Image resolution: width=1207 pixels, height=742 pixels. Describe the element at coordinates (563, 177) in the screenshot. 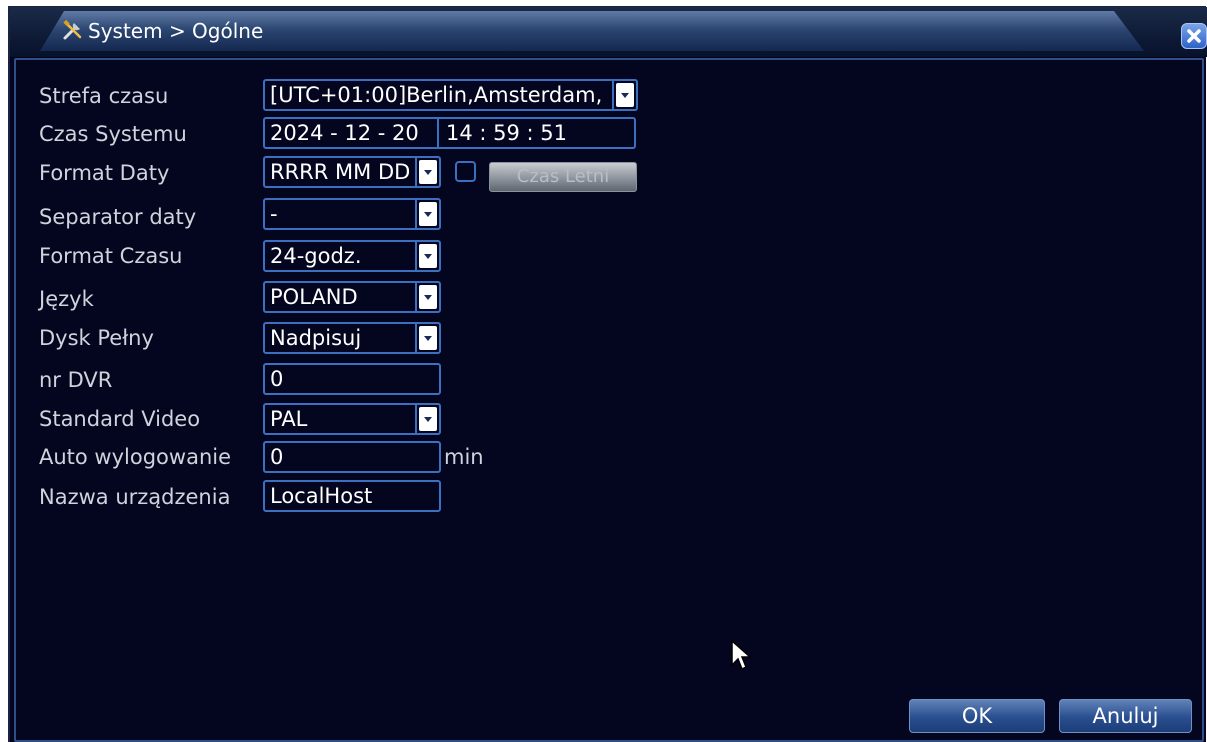

I see `dst-button: Czas Letni` at that location.